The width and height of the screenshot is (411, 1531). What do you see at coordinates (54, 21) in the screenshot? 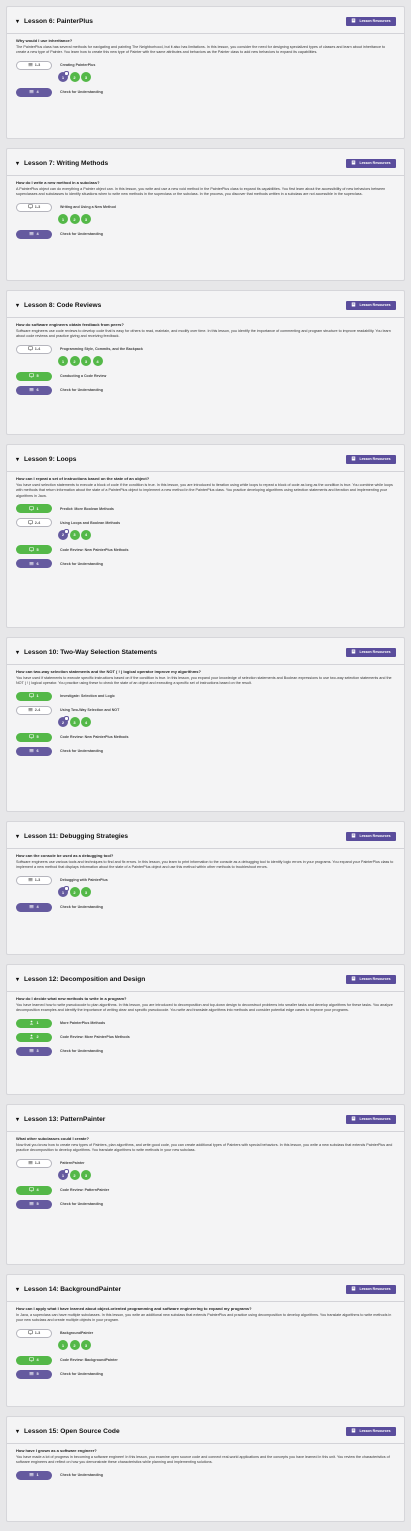
I see `lesson-title: ▾ Lesson 6: PainterPlus` at bounding box center [54, 21].